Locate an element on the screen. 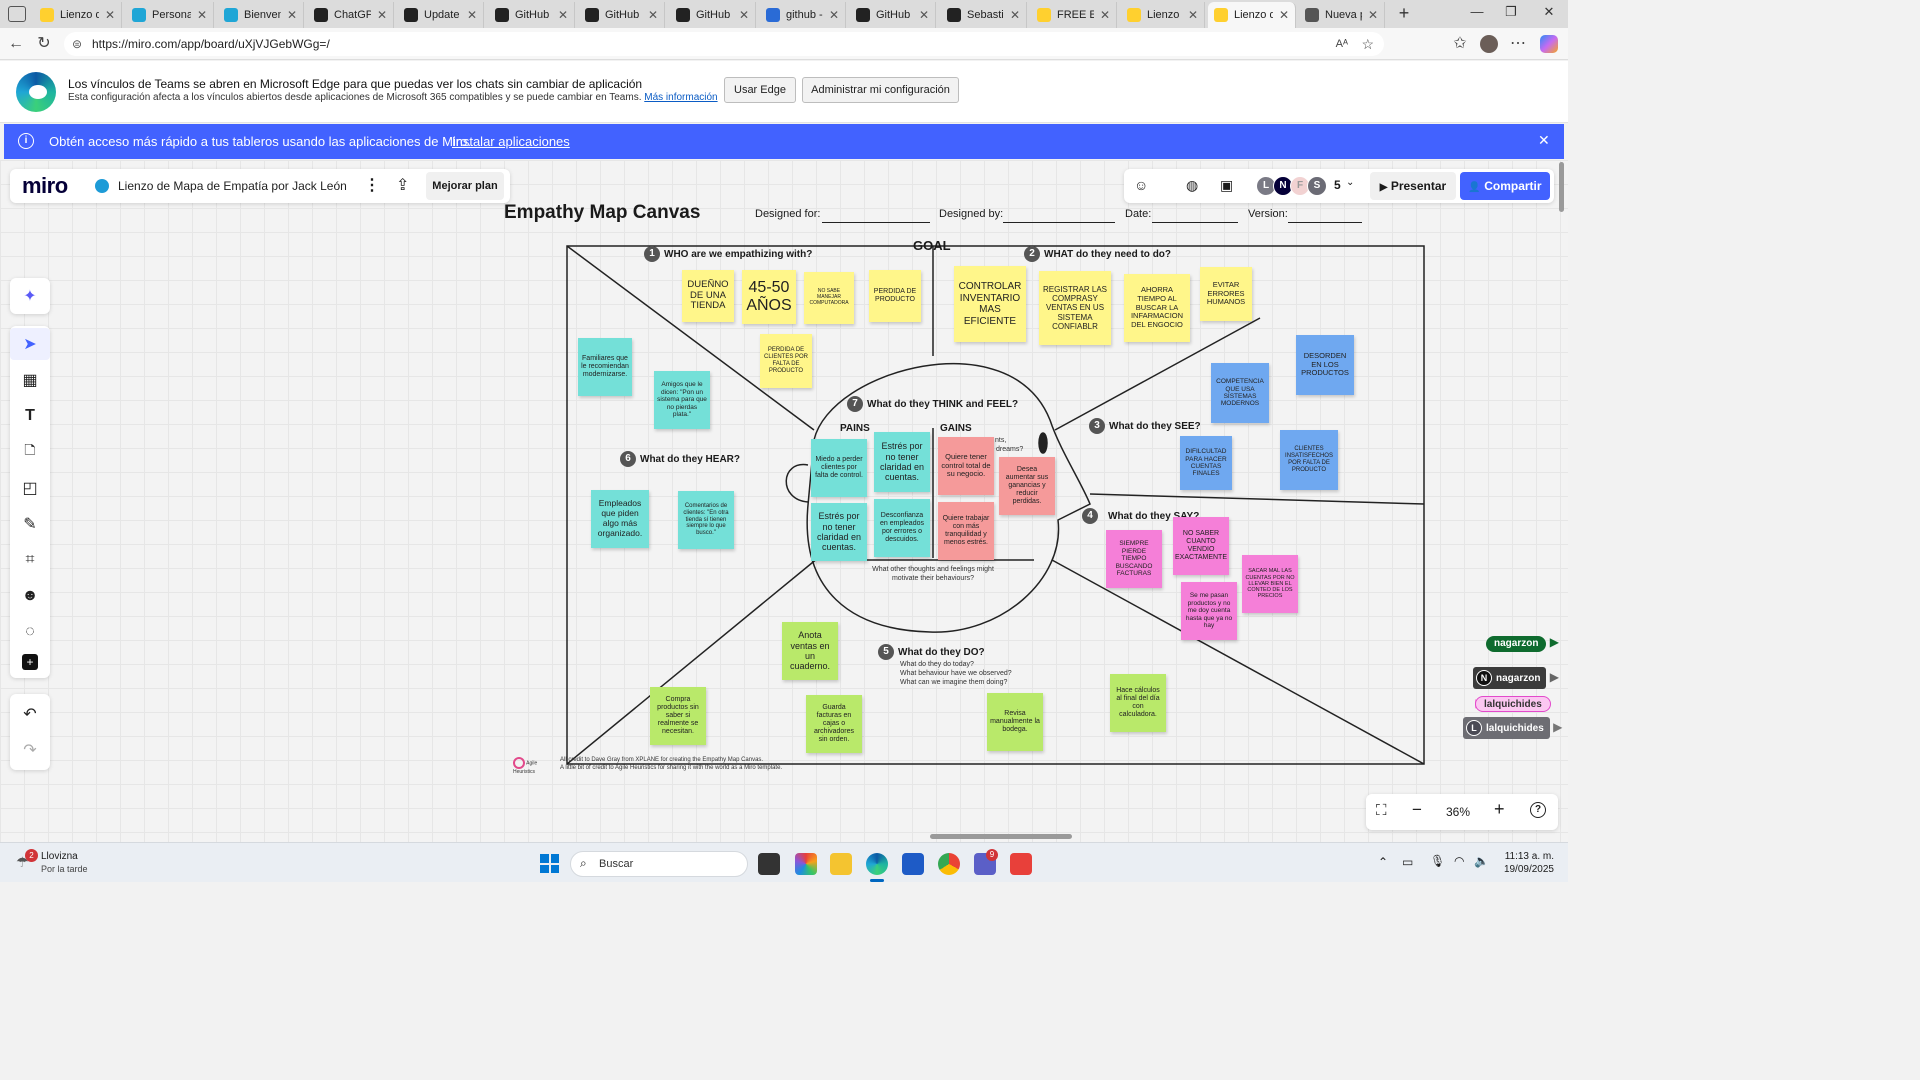 The width and height of the screenshot is (1920, 1080). sticky-note: PERDIDA DE PRODUCTO is located at coordinates (895, 296).